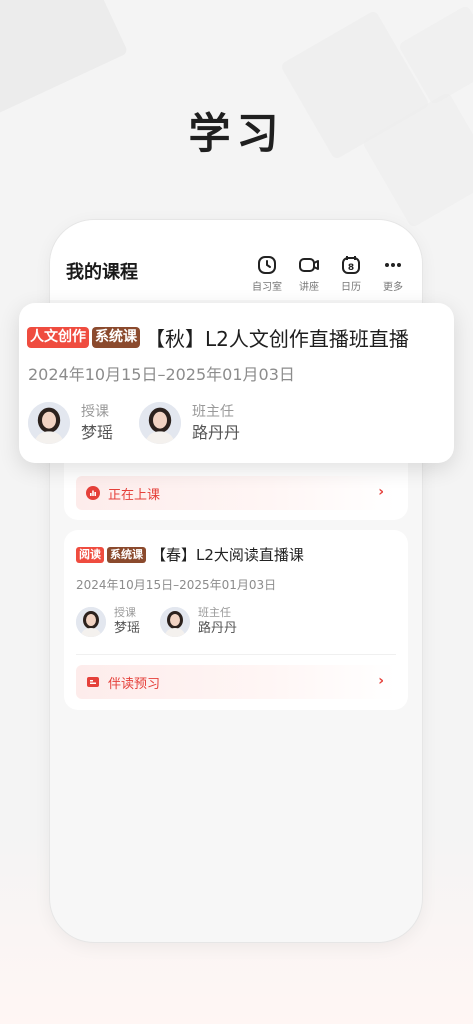 Image resolution: width=473 pixels, height=1024 pixels. What do you see at coordinates (236, 260) in the screenshot?
I see `phone-header: 我的课程 自习室 讲座 8 日历 更多` at bounding box center [236, 260].